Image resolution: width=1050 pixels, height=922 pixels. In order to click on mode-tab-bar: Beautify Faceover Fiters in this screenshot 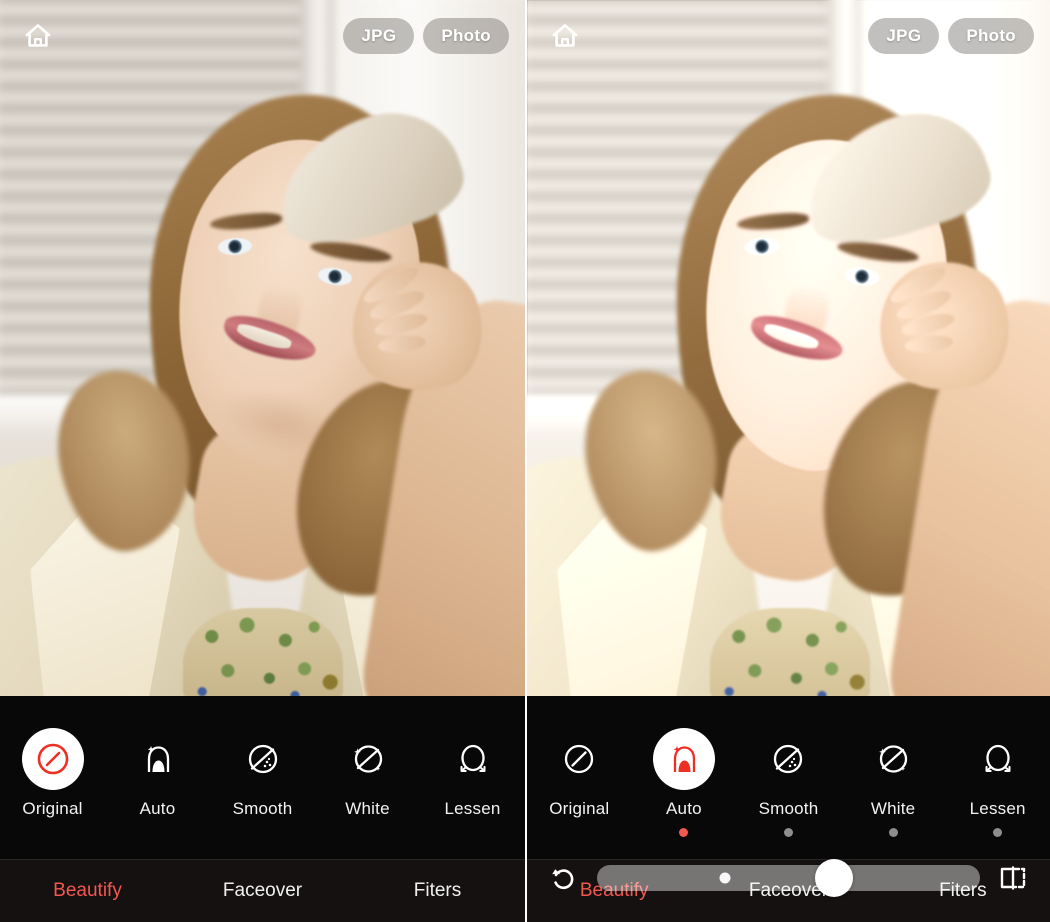, I will do `click(262, 890)`.